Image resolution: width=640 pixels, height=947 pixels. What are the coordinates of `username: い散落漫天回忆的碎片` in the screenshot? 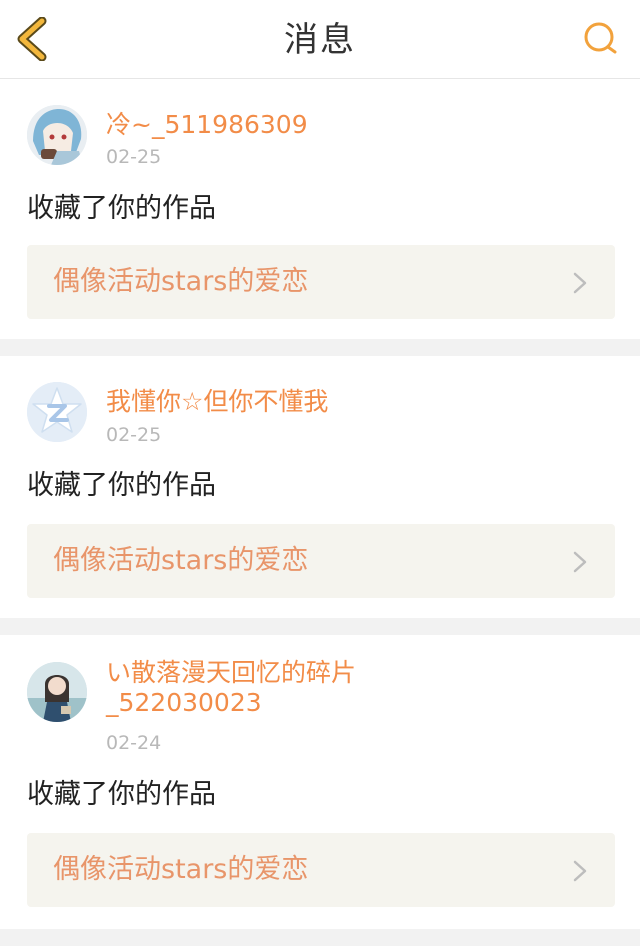 It's located at (256, 673).